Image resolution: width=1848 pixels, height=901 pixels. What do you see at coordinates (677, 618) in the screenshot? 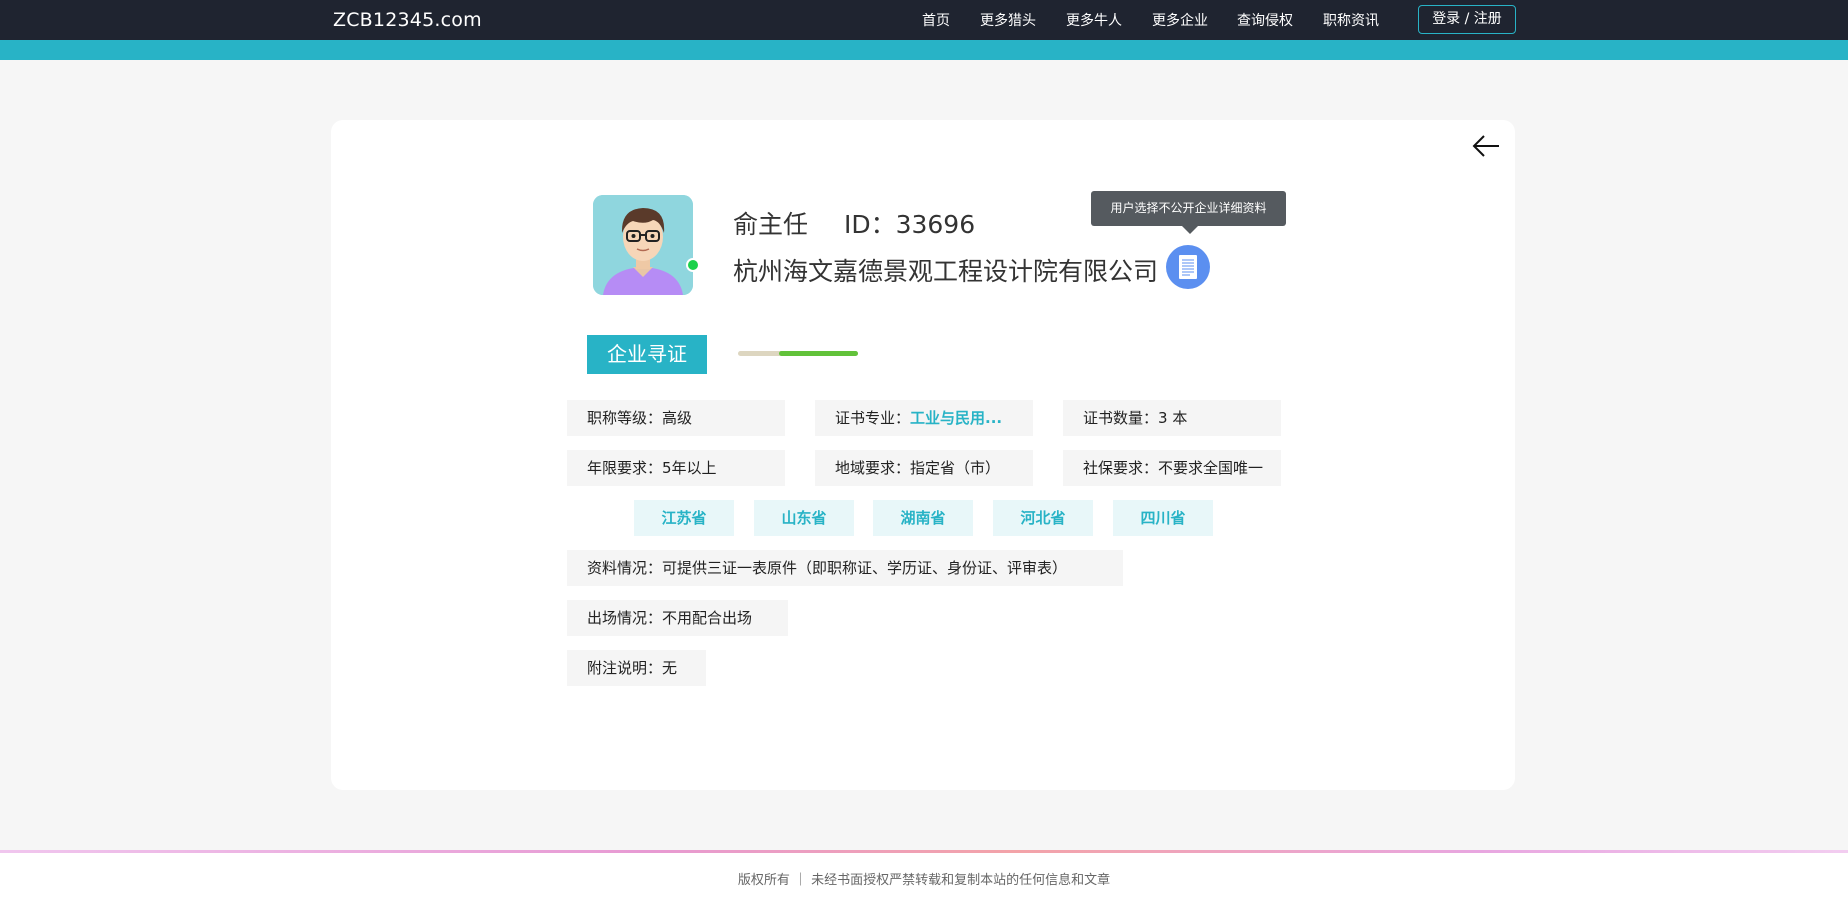
I see `field-attendance: 出场情况：不用配合出场` at bounding box center [677, 618].